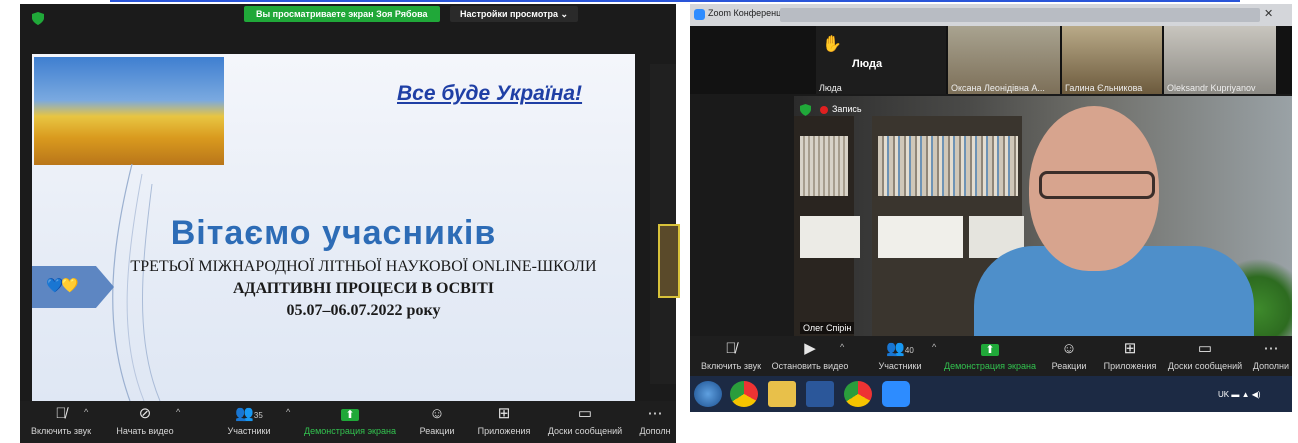 This screenshot has width=1298, height=443. I want to click on view-settings-button: Настройки просмотра ⌄, so click(514, 14).